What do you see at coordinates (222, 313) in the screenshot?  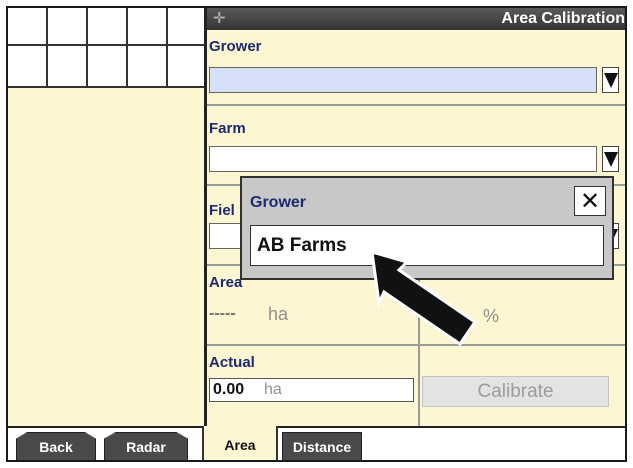 I see `area-value: -----` at bounding box center [222, 313].